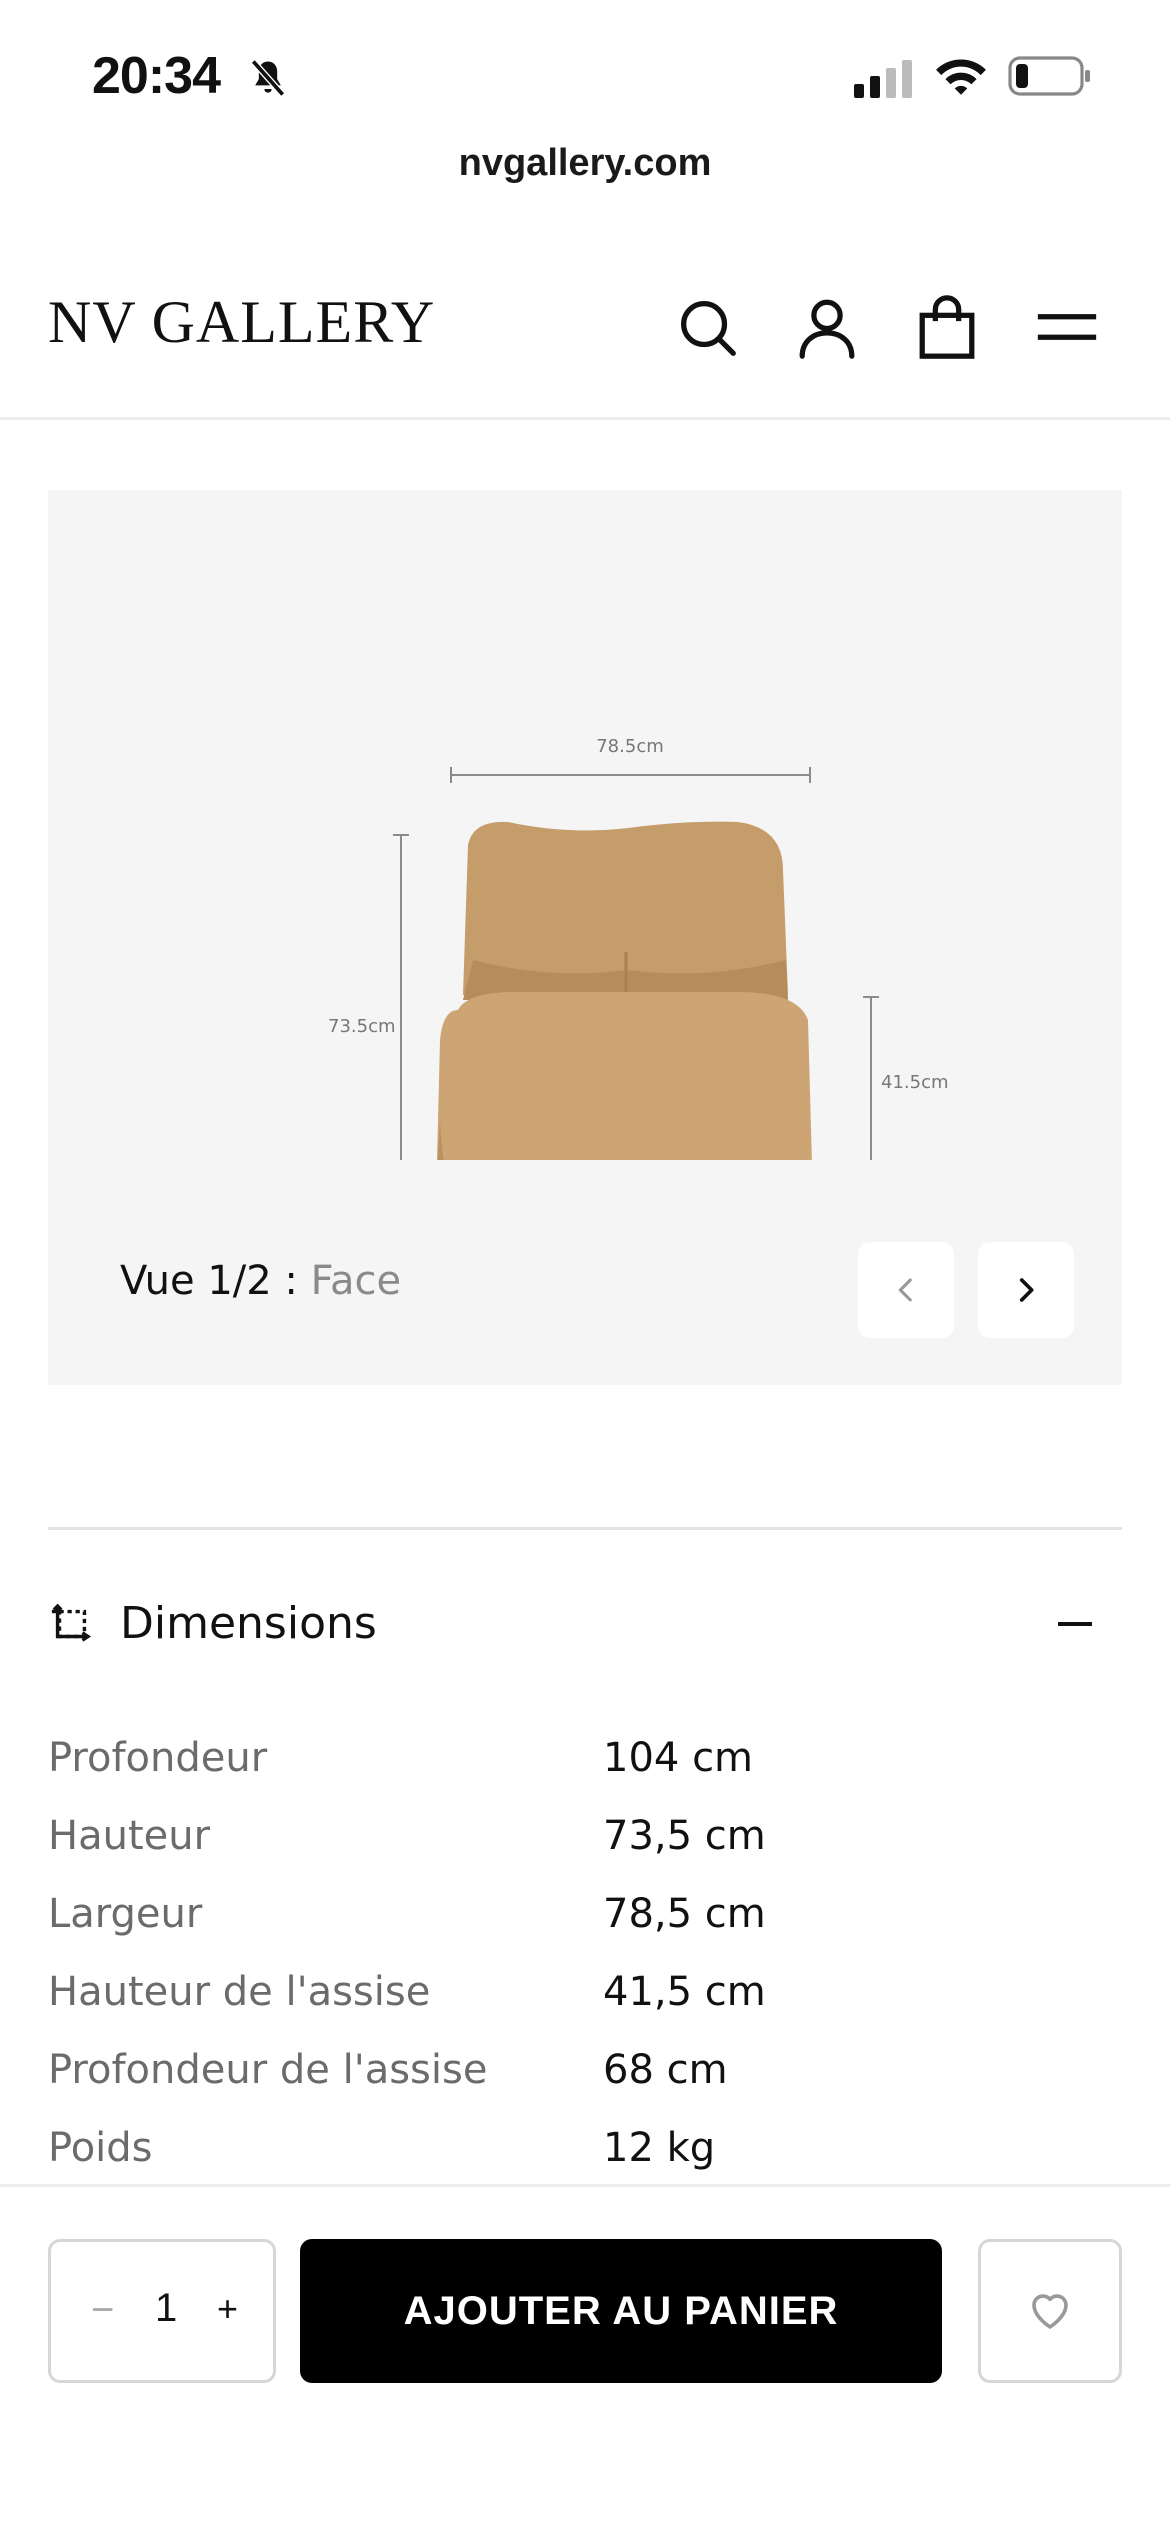  I want to click on dimension-label: Hauteur, so click(129, 1836).